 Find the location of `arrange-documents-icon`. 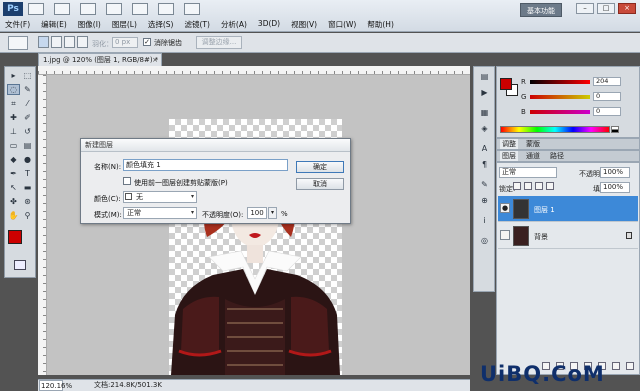

arrange-documents-icon is located at coordinates (166, 9).